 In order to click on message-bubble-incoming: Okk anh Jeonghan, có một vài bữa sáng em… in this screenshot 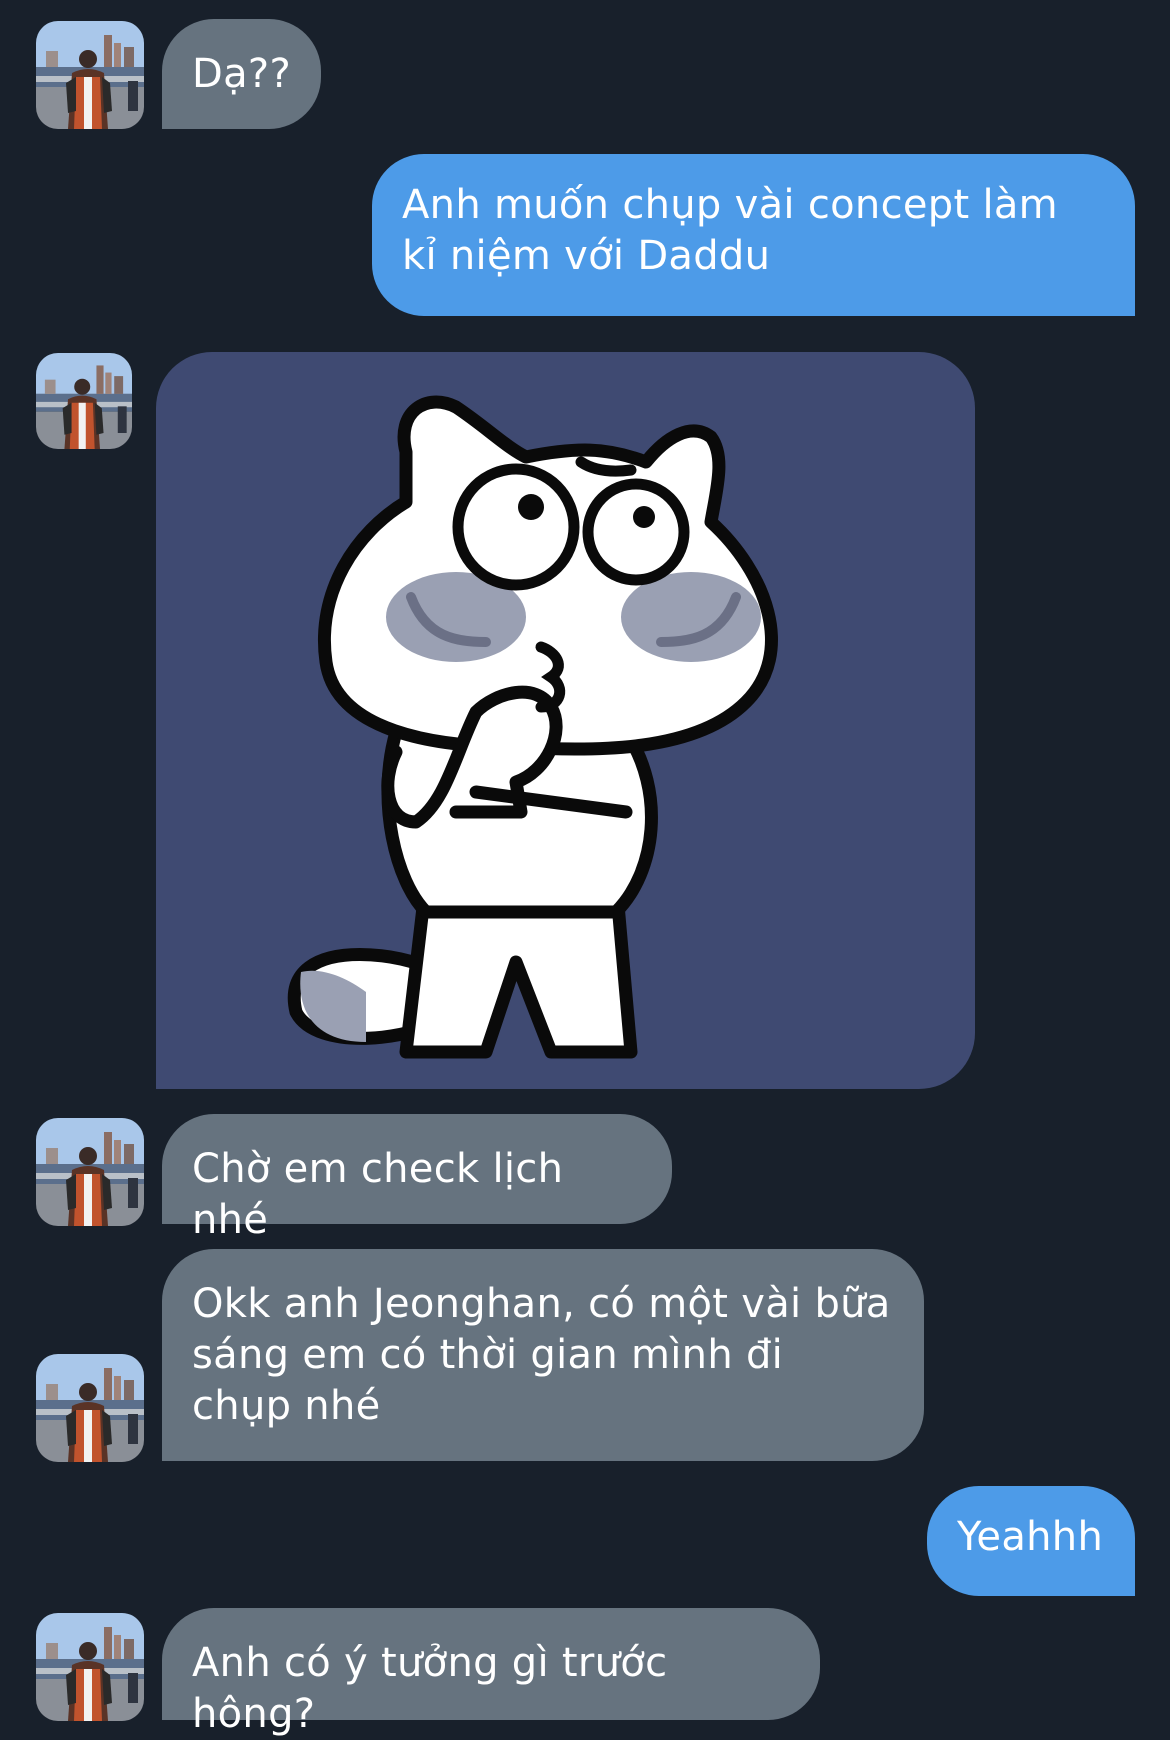, I will do `click(543, 1355)`.